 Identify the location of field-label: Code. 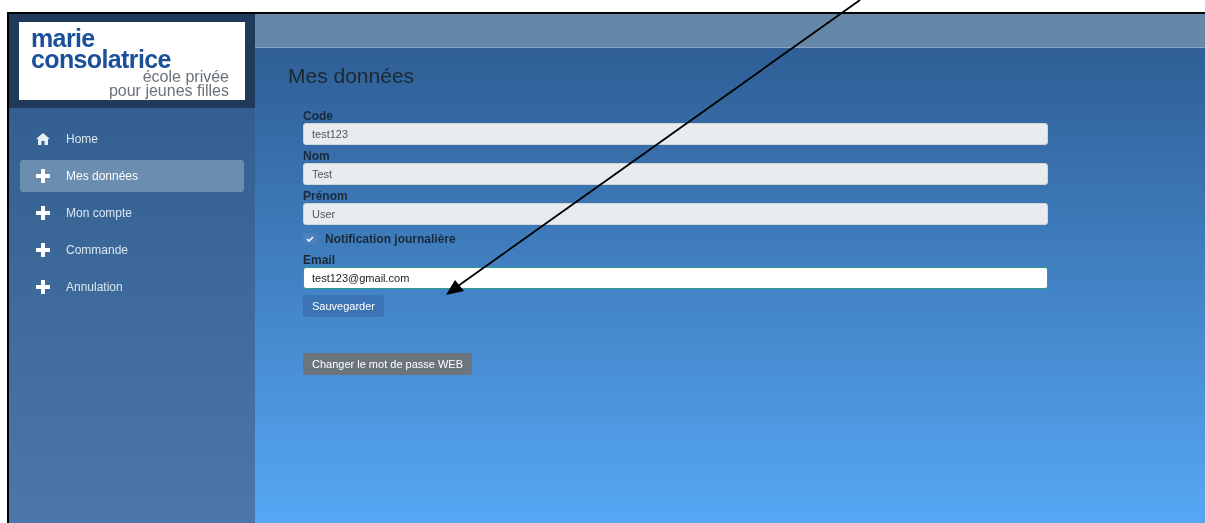
(318, 115).